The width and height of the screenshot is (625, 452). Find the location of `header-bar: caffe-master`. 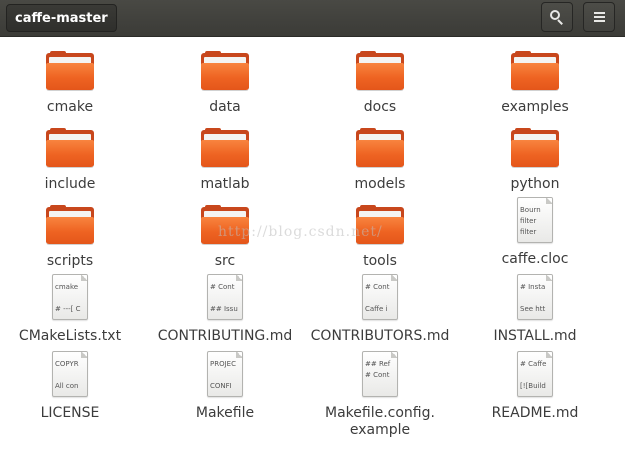

header-bar: caffe-master is located at coordinates (312, 18).